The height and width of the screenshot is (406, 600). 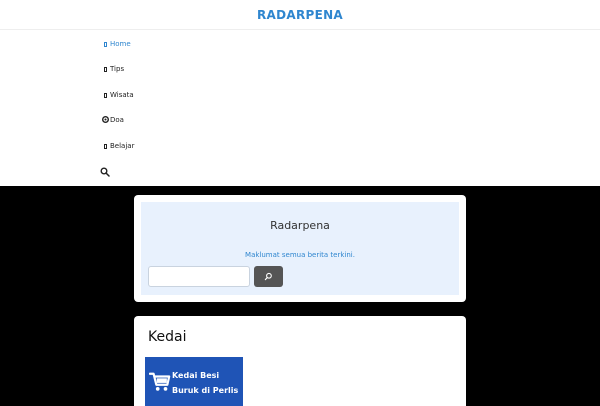 What do you see at coordinates (196, 375) in the screenshot?
I see `banner-line-1: Kedai Besi` at bounding box center [196, 375].